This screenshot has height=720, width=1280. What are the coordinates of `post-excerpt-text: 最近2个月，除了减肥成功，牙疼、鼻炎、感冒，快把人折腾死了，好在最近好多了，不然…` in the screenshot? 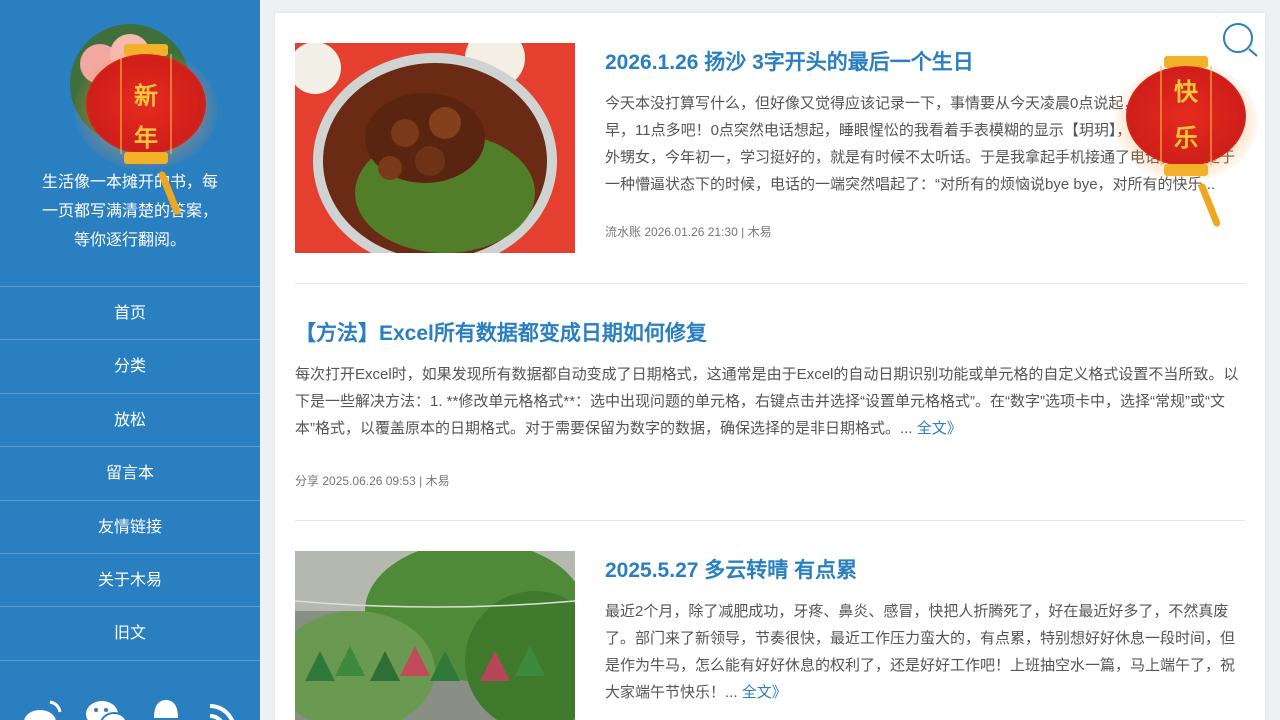 It's located at (920, 652).